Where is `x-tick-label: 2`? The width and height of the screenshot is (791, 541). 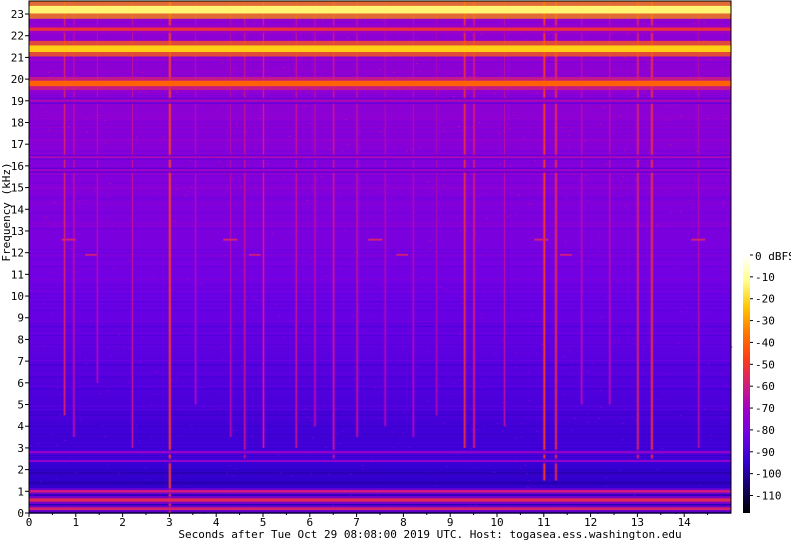 x-tick-label: 2 is located at coordinates (122, 522).